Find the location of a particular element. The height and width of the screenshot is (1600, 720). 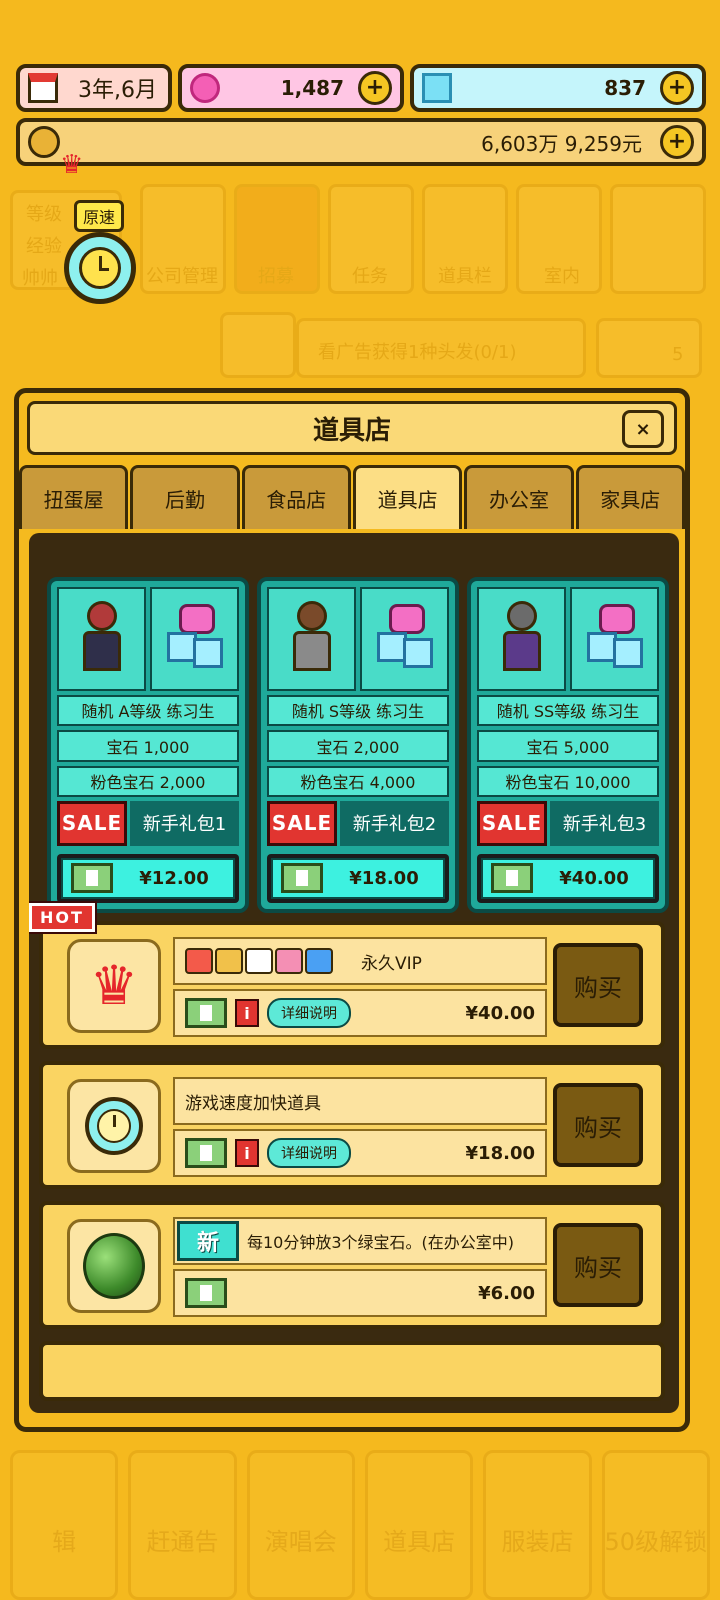

close-button: × is located at coordinates (643, 429).